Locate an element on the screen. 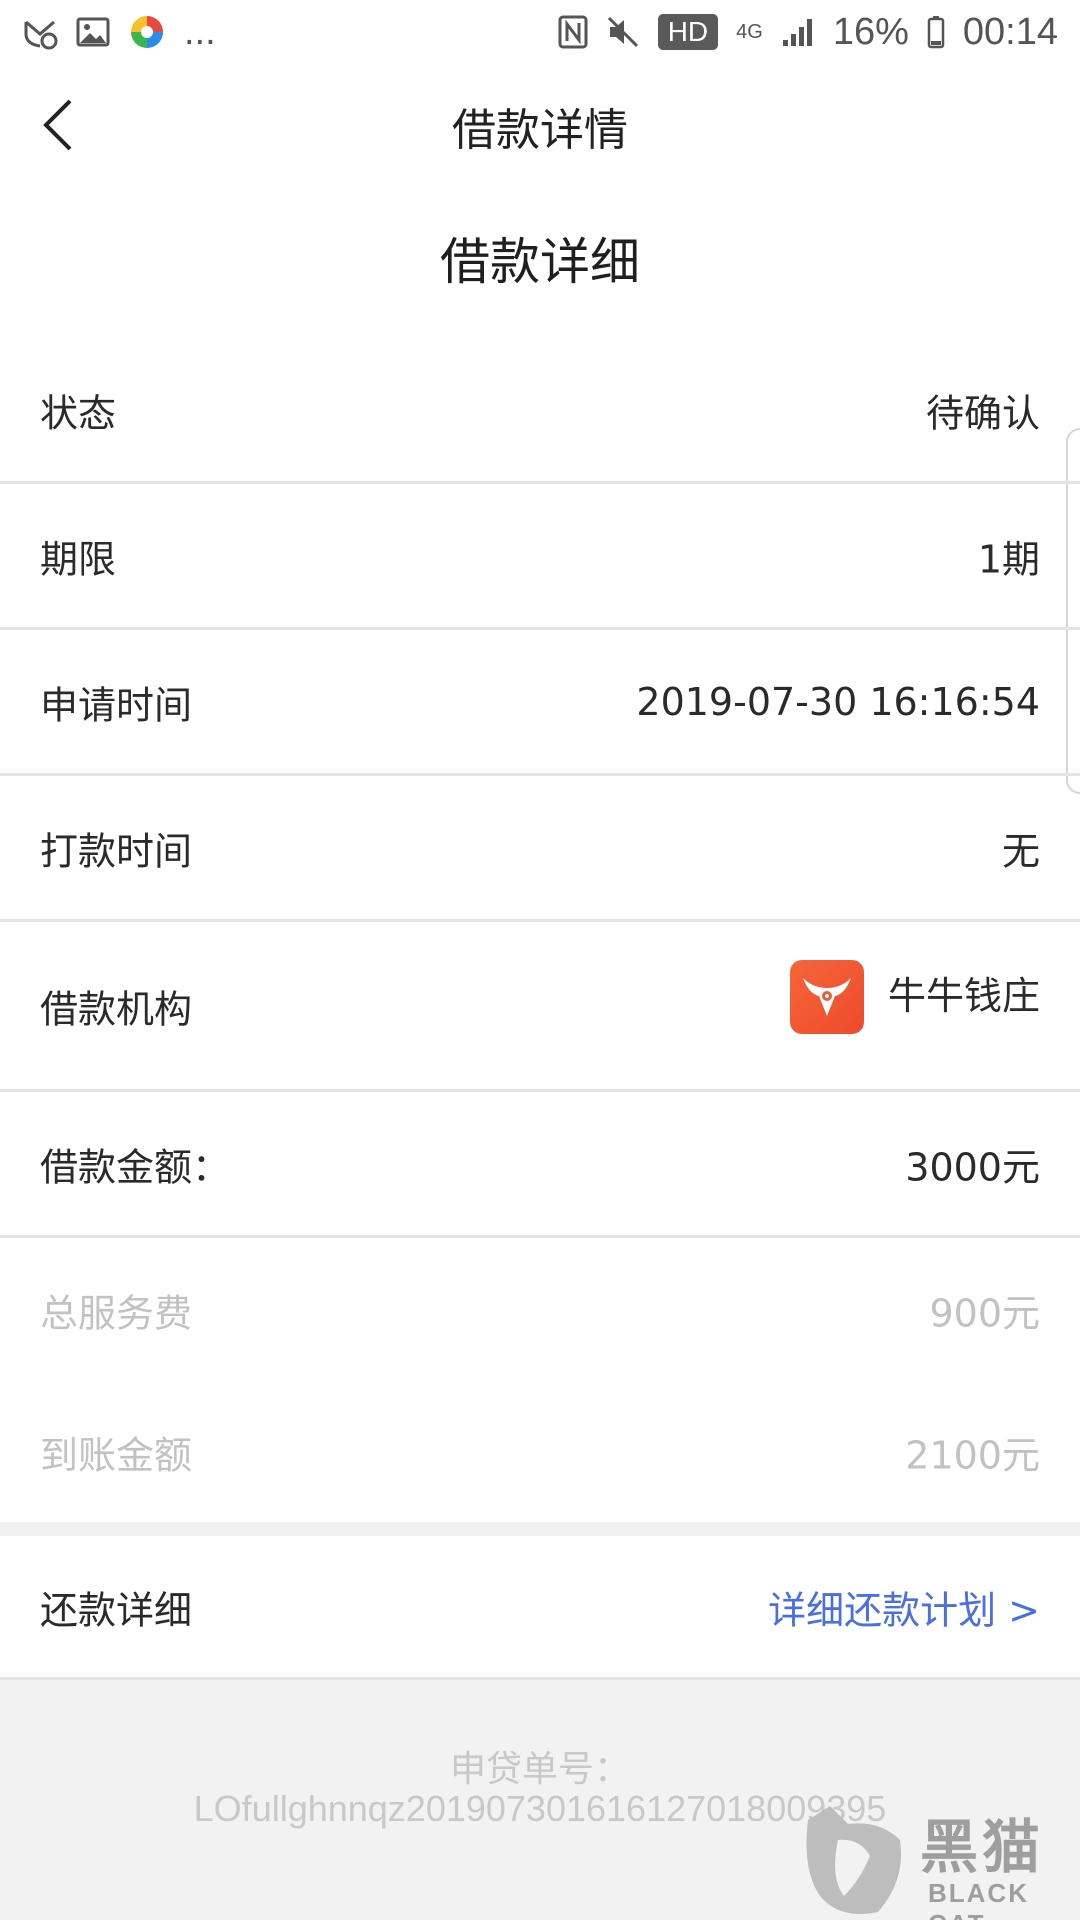  status-right: HD 4G 16% 00:14 is located at coordinates (808, 32).